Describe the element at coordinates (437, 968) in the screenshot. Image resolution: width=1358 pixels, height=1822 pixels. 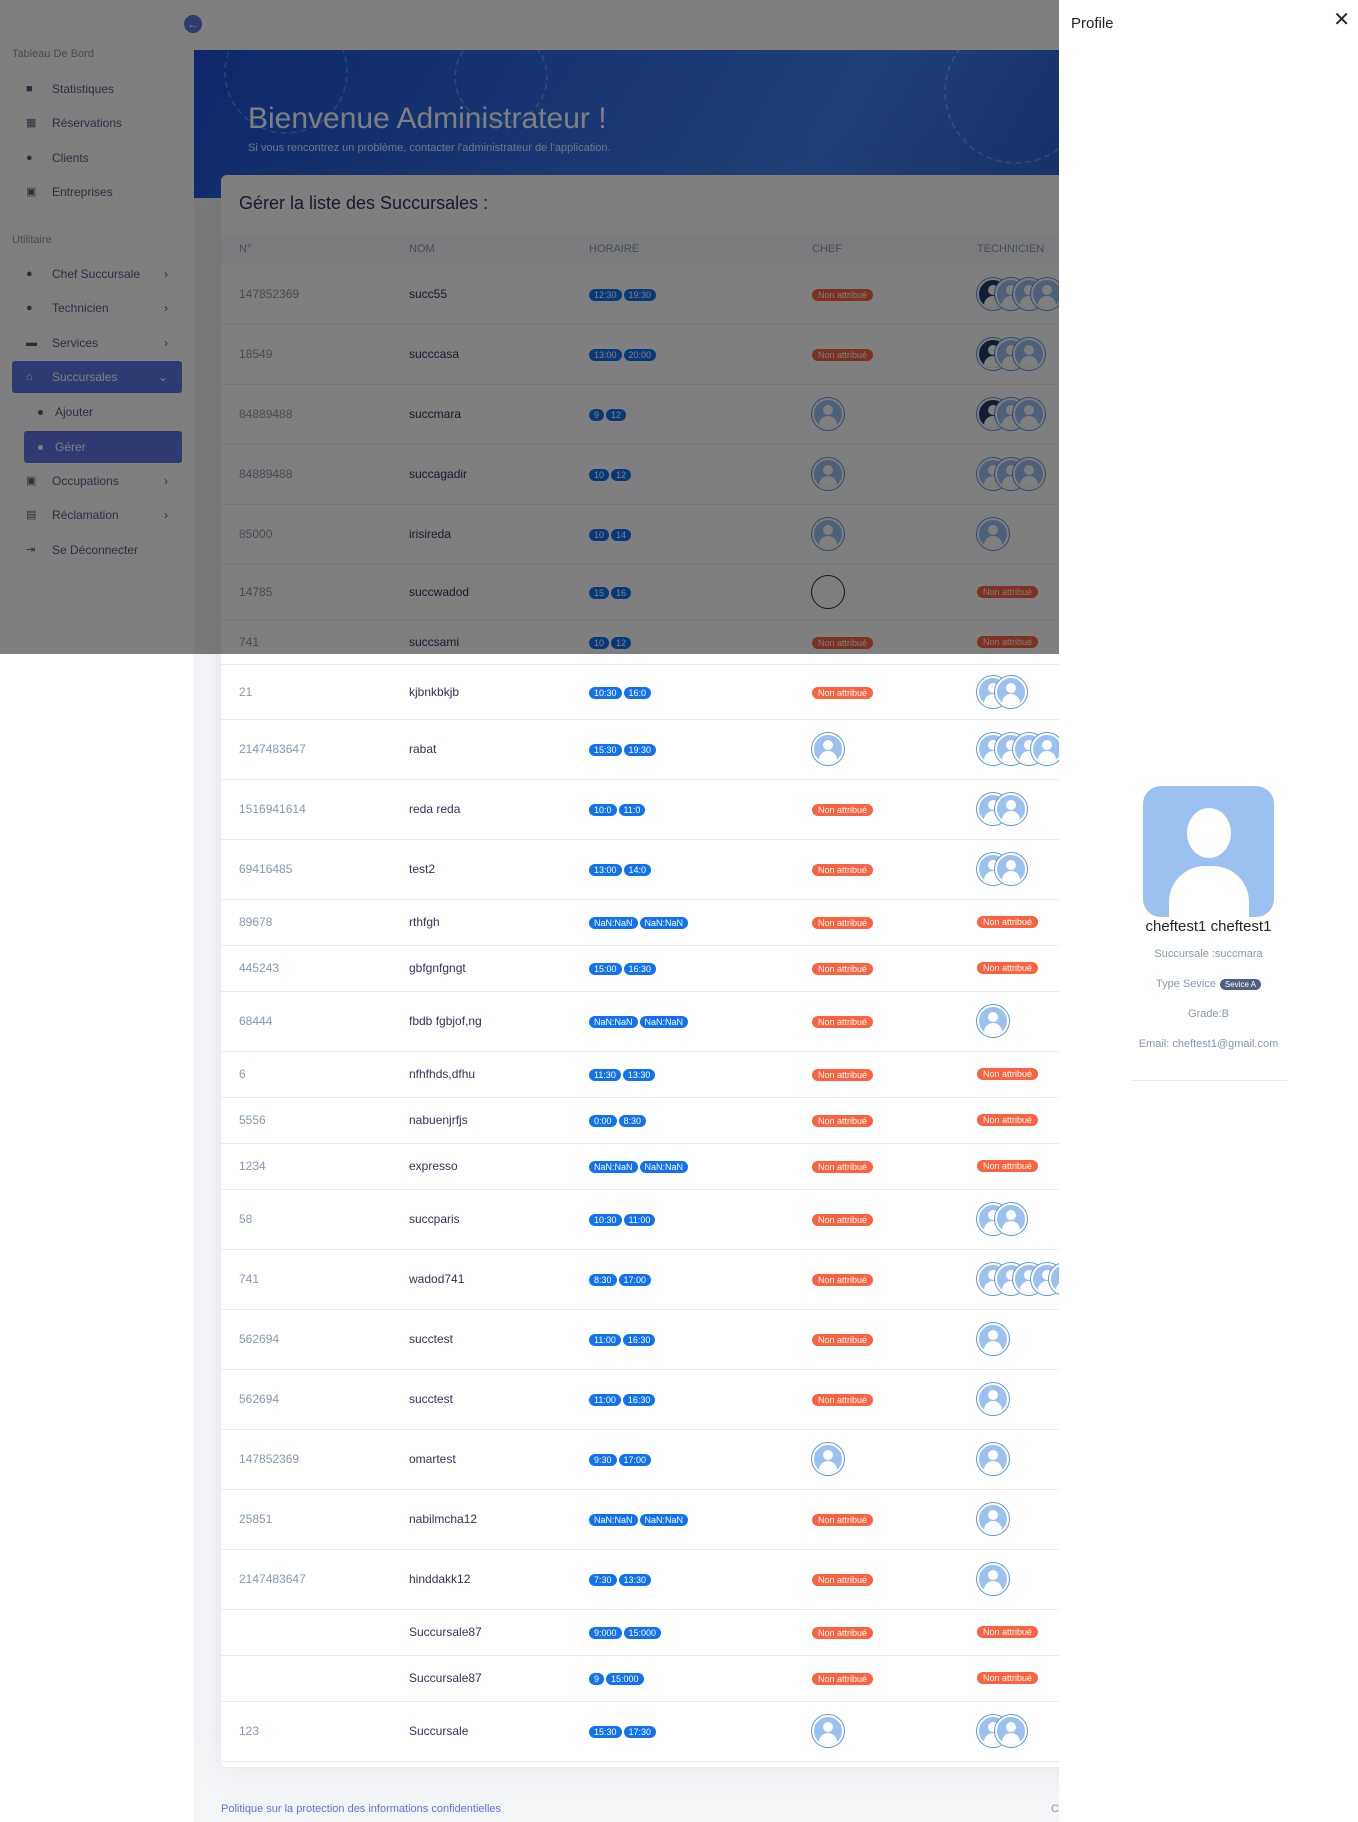
I see `cell-nom: gbfgnfgngt` at that location.